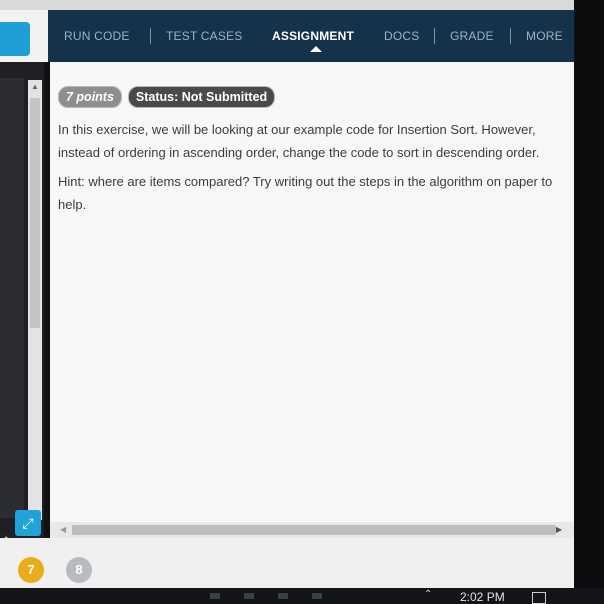 The image size is (604, 604). Describe the element at coordinates (79, 570) in the screenshot. I see `step-next: 8` at that location.